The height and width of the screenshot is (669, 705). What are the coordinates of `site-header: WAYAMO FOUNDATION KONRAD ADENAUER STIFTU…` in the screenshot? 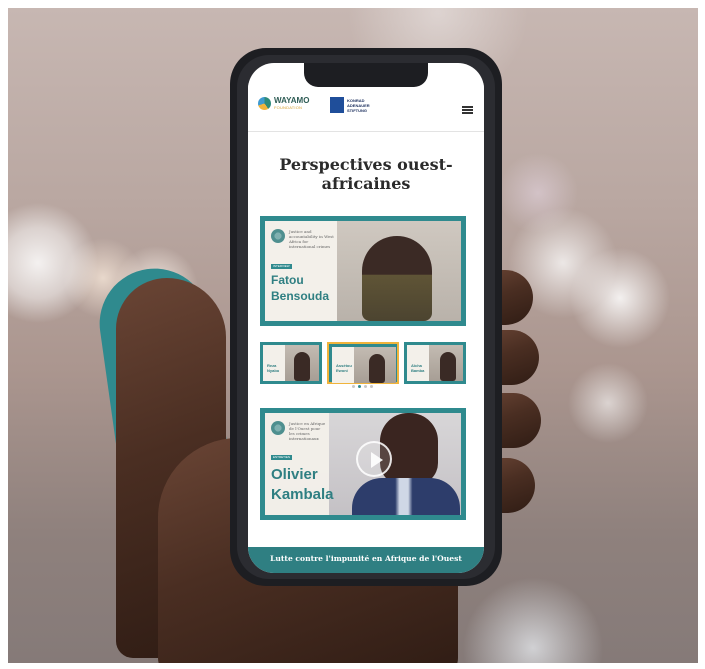 It's located at (366, 107).